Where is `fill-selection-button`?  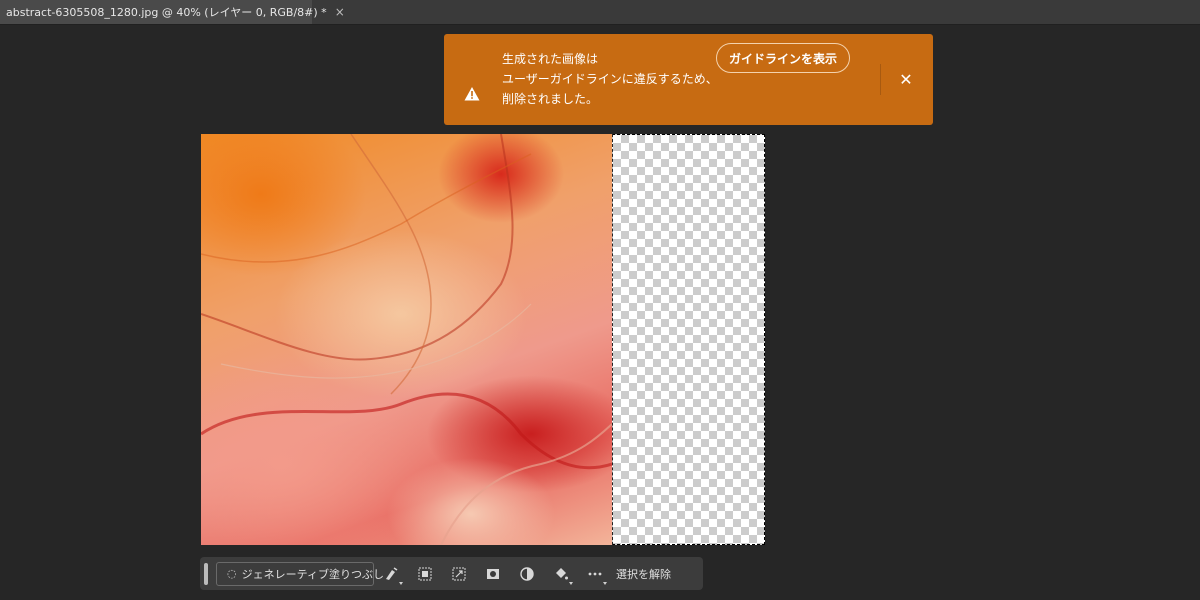 fill-selection-button is located at coordinates (561, 574).